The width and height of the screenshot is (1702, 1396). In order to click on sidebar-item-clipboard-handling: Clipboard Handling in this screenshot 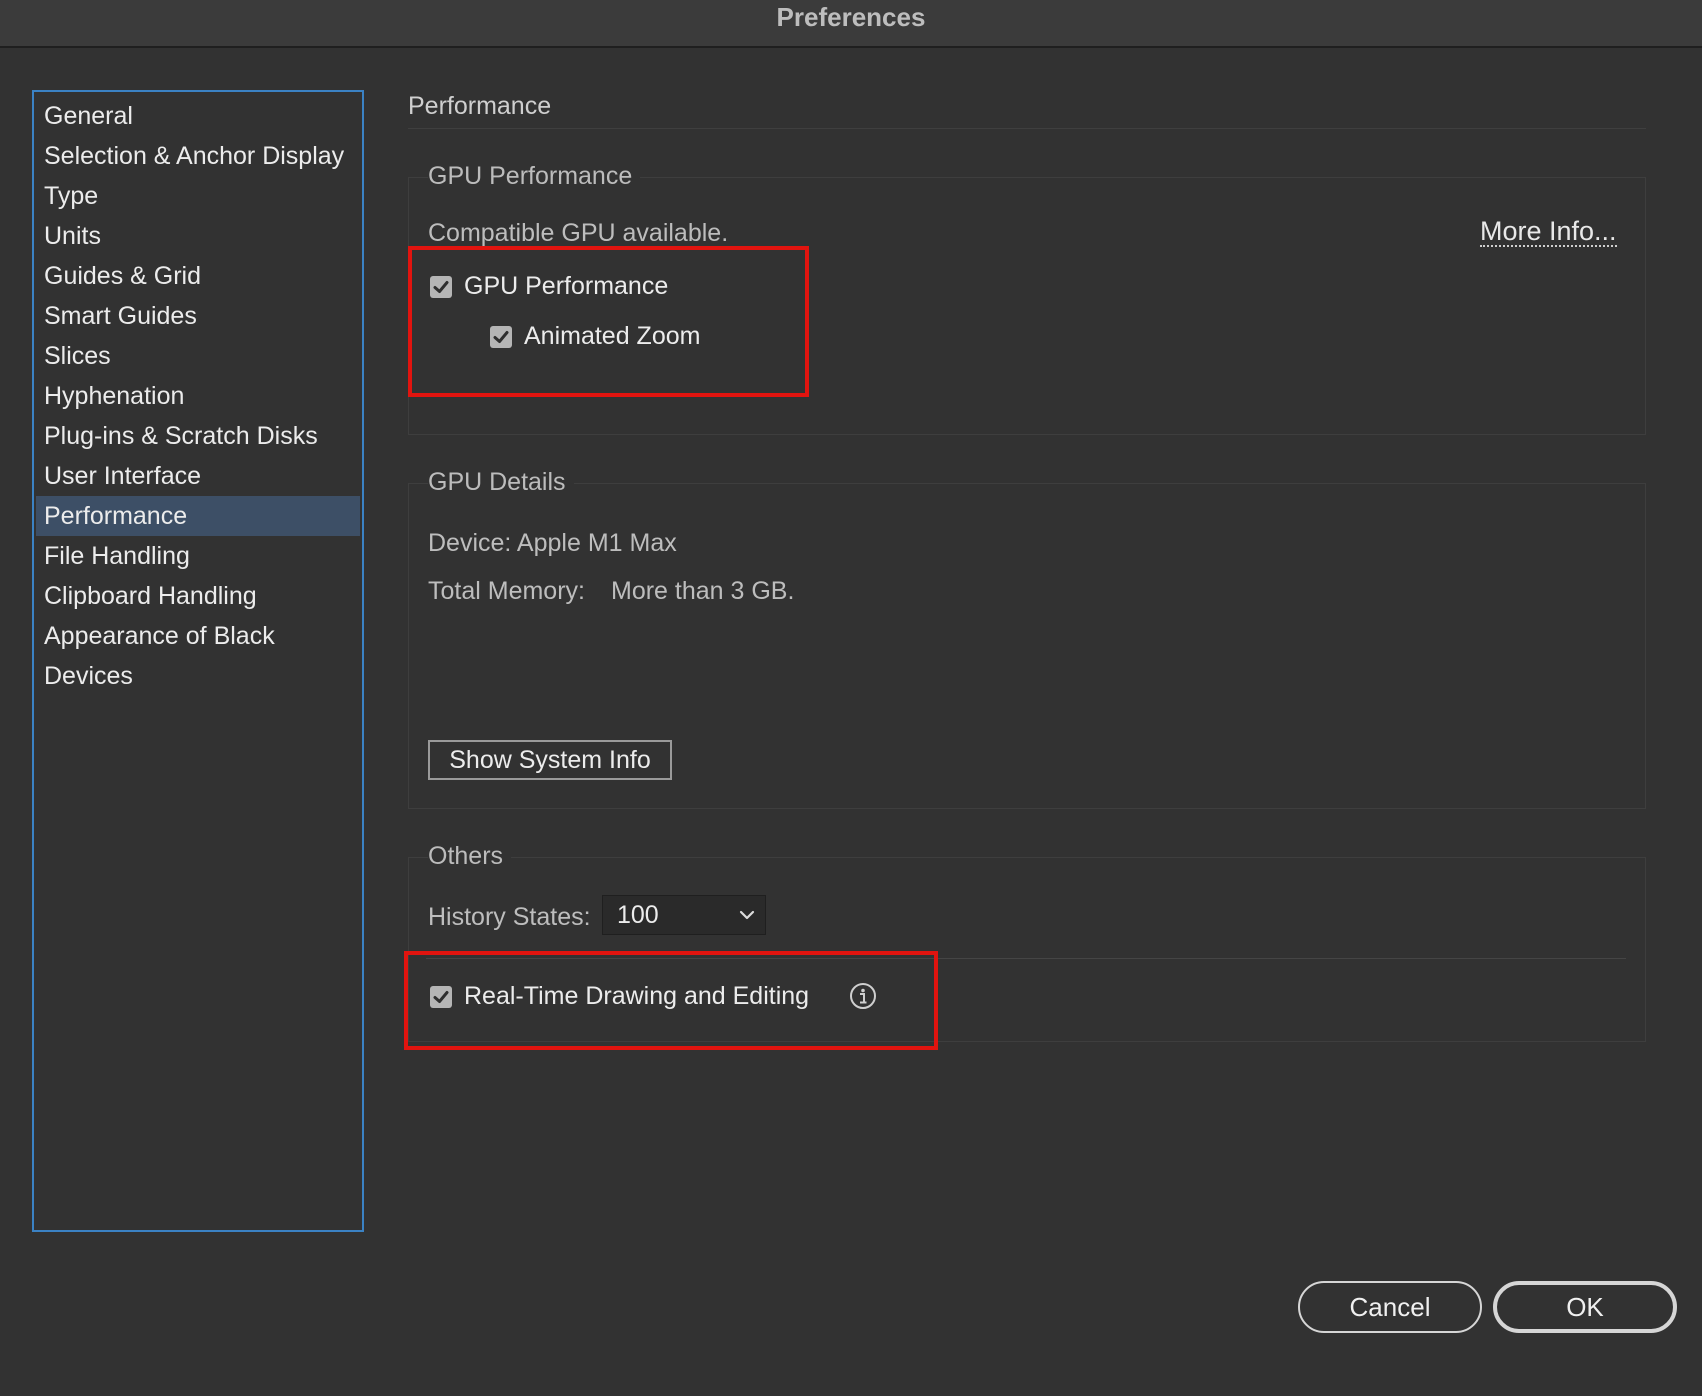, I will do `click(198, 596)`.